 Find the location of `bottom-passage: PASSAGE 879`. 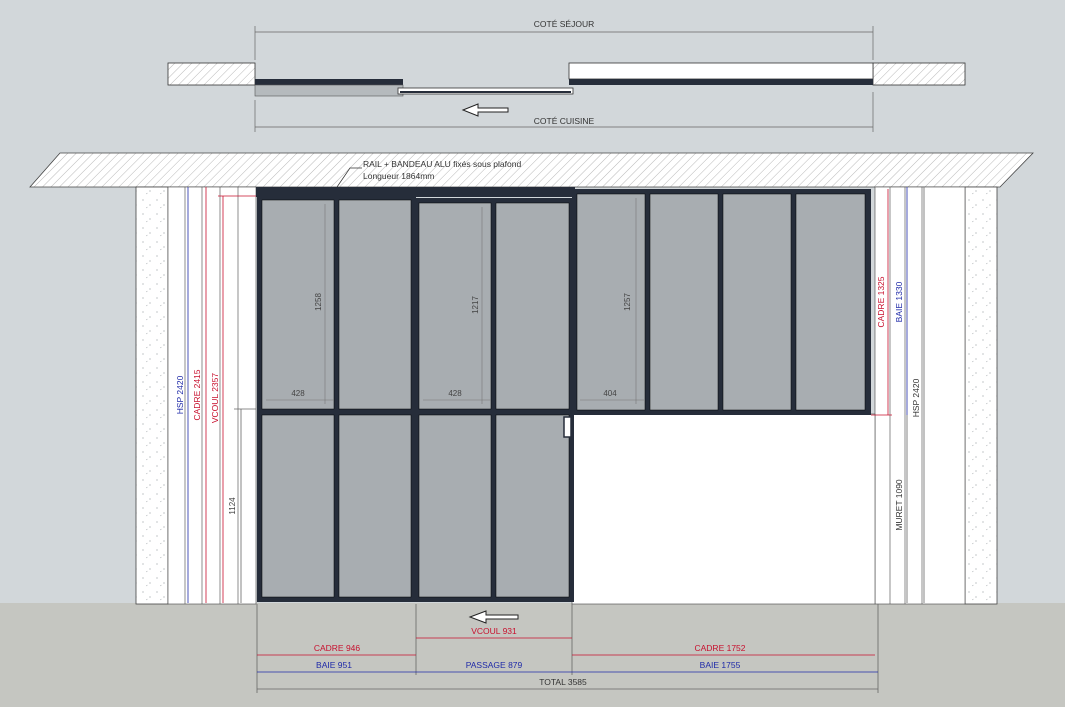

bottom-passage: PASSAGE 879 is located at coordinates (494, 665).